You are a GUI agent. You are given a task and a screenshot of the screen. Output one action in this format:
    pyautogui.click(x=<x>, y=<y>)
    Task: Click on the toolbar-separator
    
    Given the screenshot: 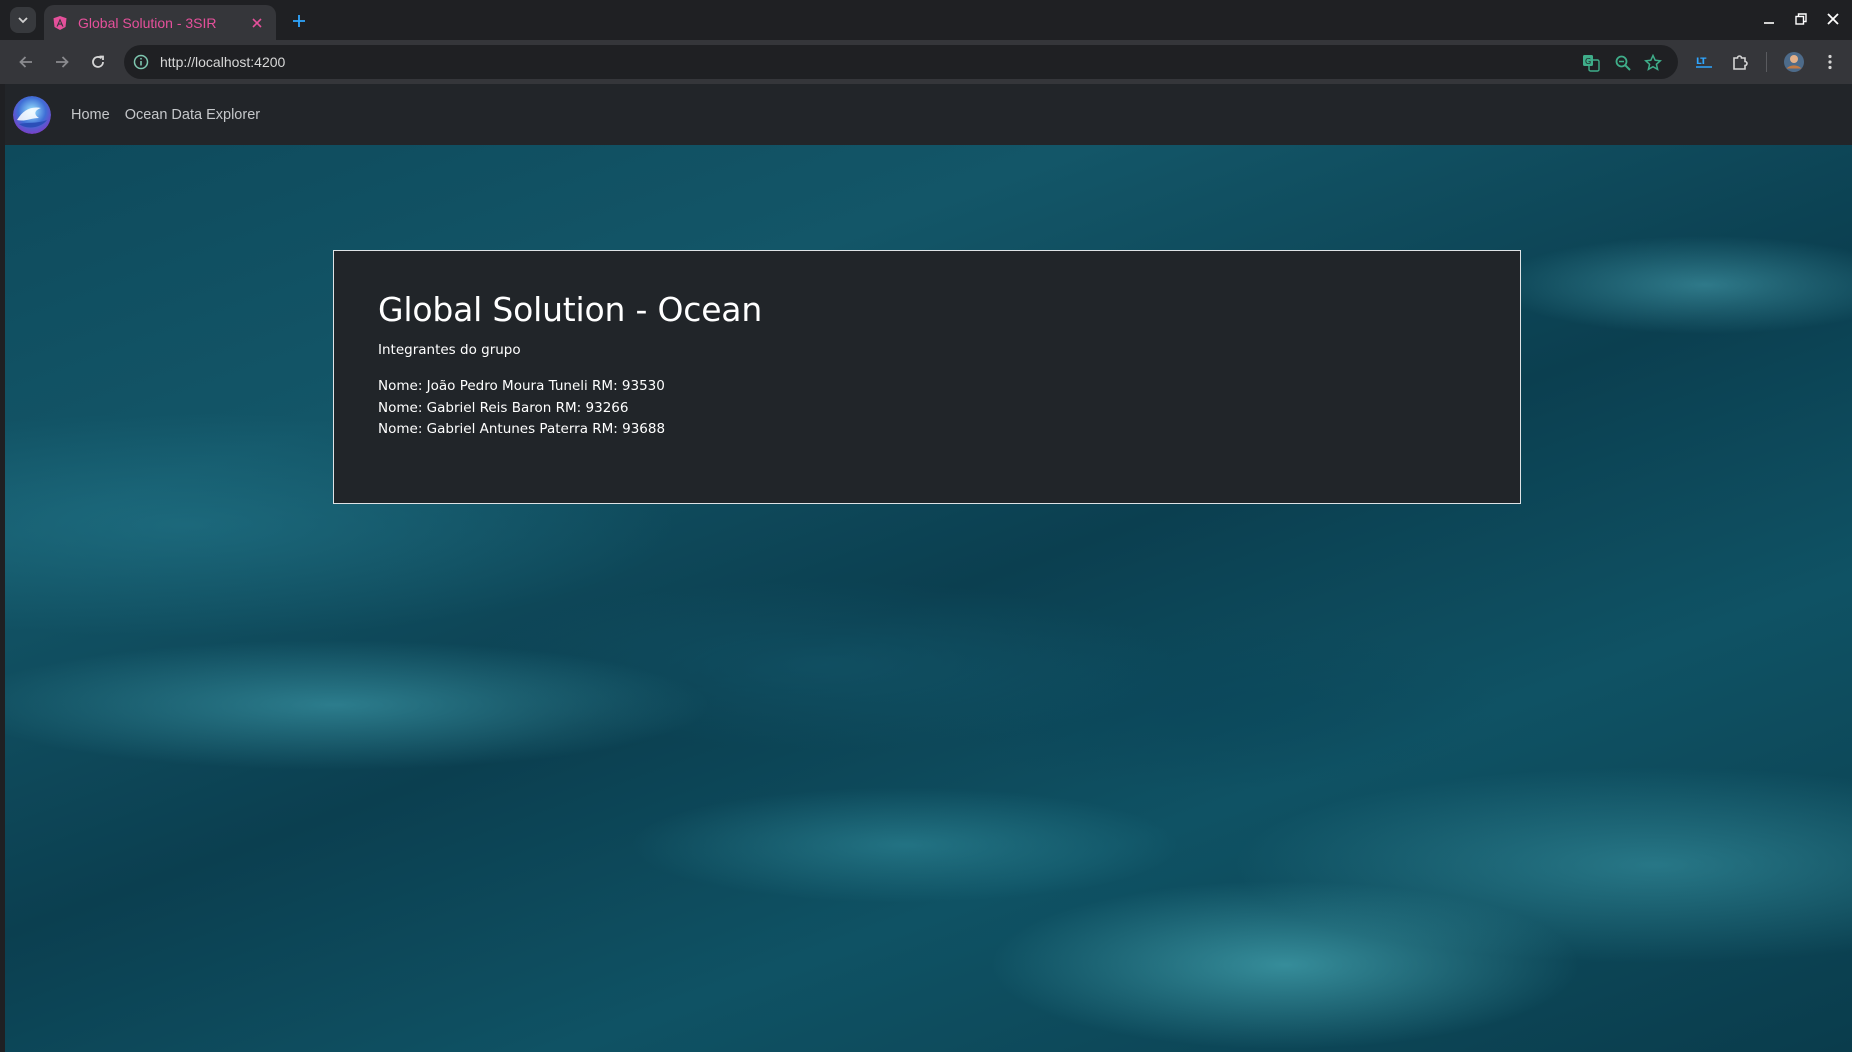 What is the action you would take?
    pyautogui.click(x=1766, y=62)
    